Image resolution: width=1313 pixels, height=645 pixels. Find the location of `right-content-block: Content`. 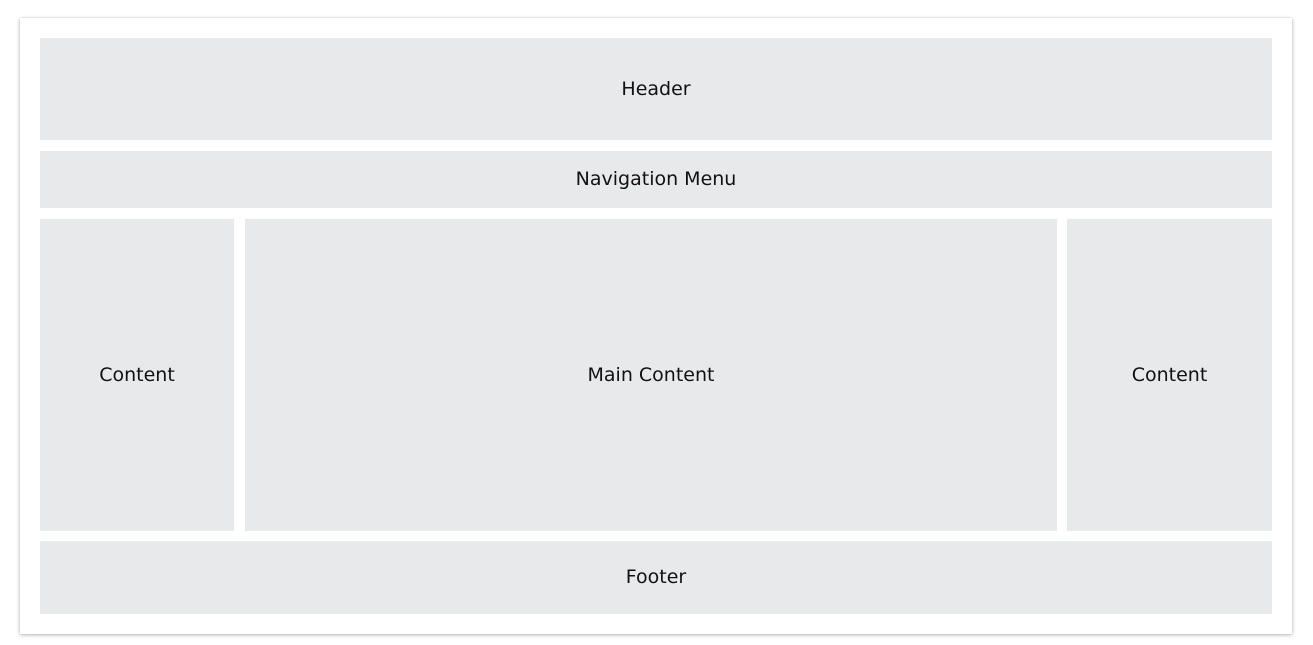

right-content-block: Content is located at coordinates (1169, 375).